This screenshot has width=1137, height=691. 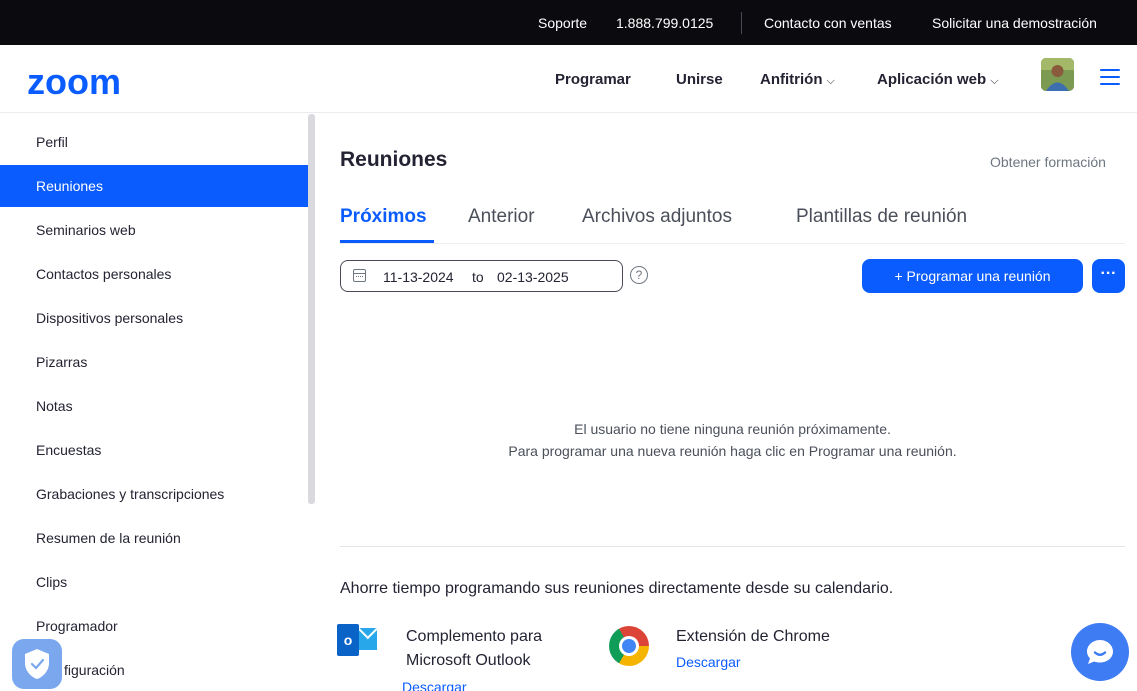 What do you see at coordinates (418, 277) in the screenshot?
I see `date-from: 11-13-2024` at bounding box center [418, 277].